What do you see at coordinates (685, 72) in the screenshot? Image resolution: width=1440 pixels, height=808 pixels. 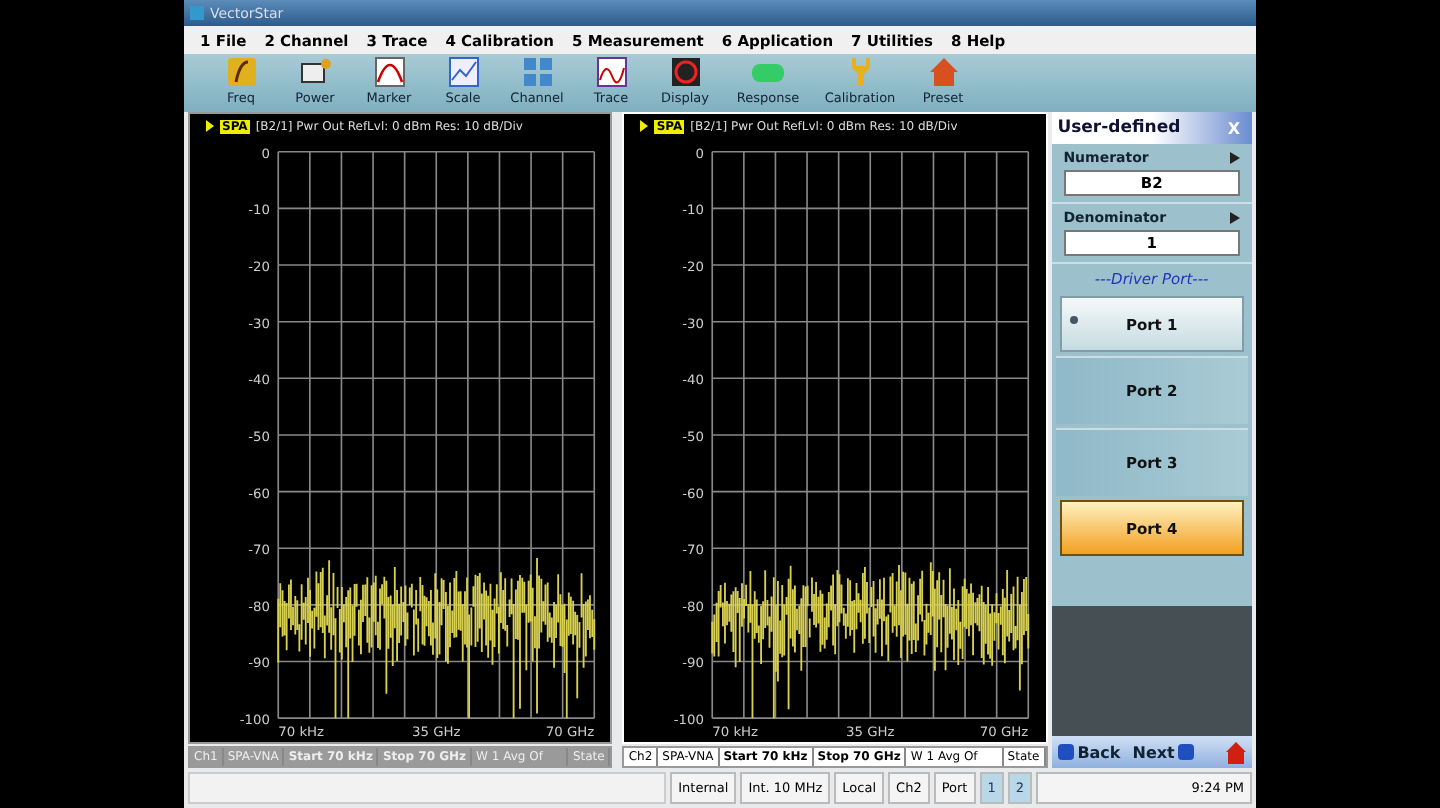 I see `target-icon` at bounding box center [685, 72].